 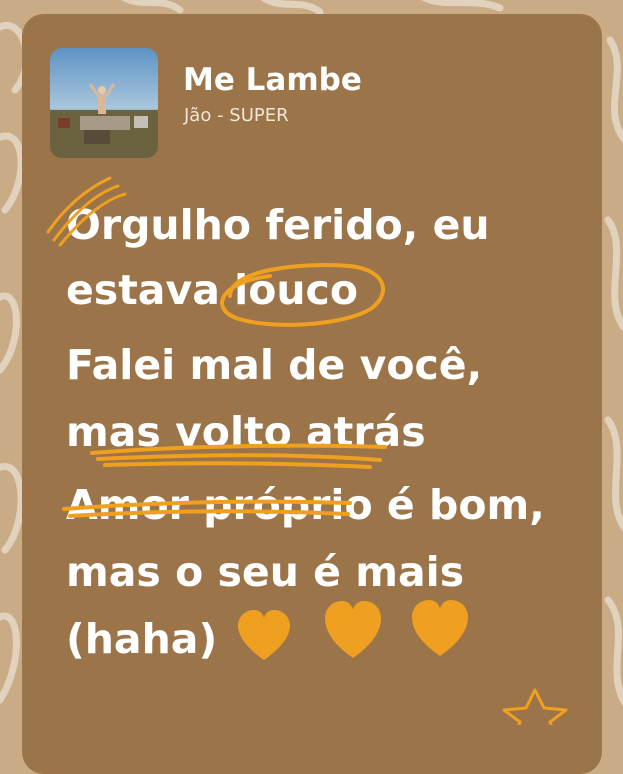 I want to click on lyric-line: mas volto atrás, so click(x=246, y=432).